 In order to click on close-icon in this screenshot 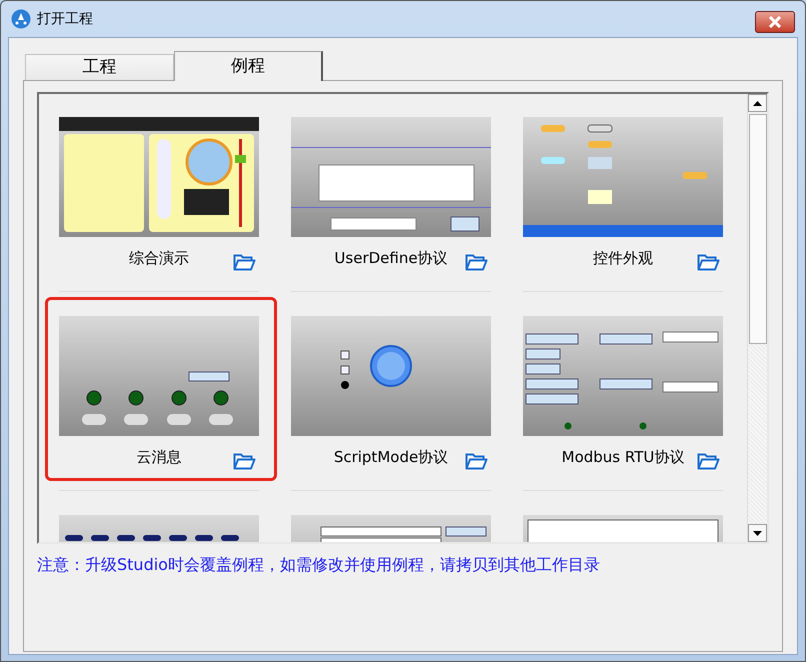, I will do `click(775, 22)`.